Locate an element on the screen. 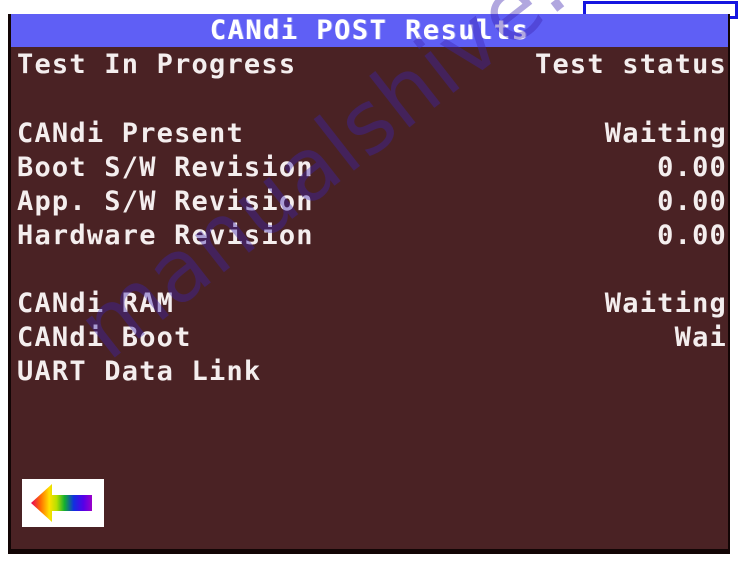 This screenshot has width=743, height=567. rainbow-left-arrow-icon is located at coordinates (63, 503).